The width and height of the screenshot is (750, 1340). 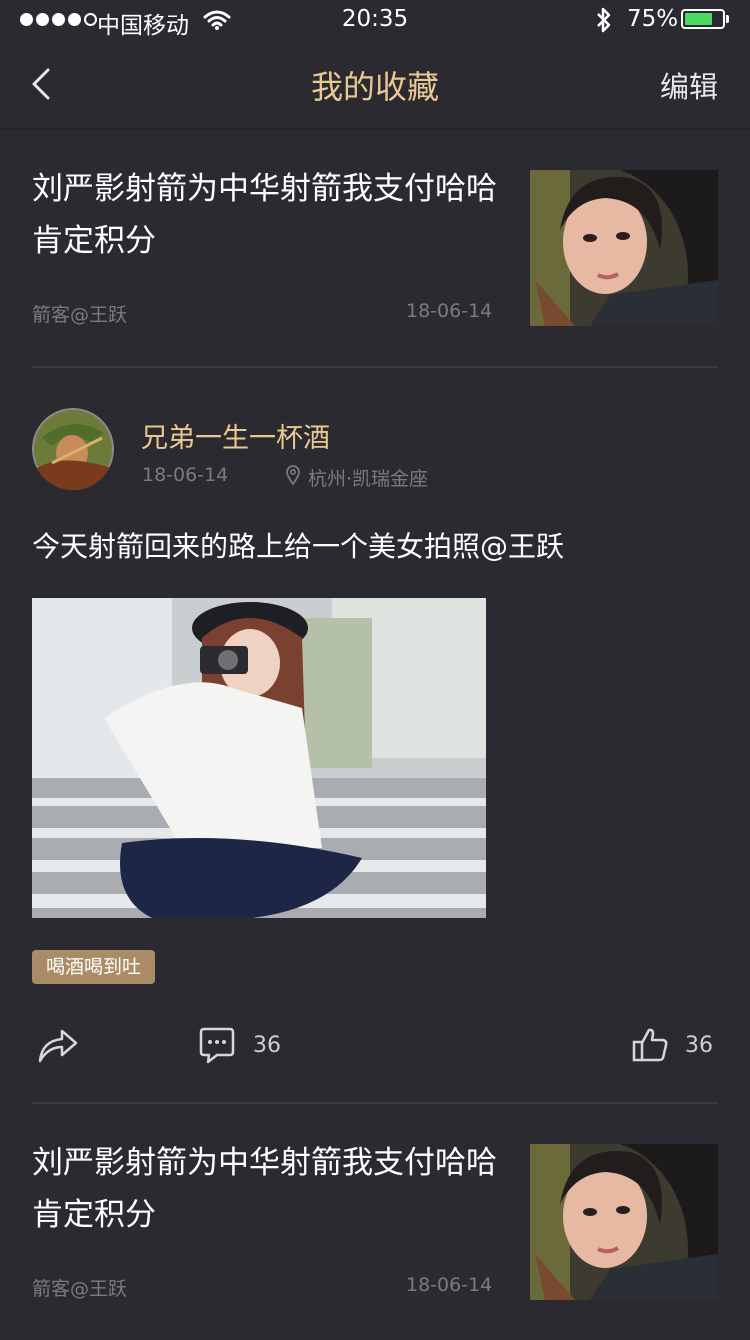 What do you see at coordinates (185, 475) in the screenshot?
I see `post-date: 18-06-14` at bounding box center [185, 475].